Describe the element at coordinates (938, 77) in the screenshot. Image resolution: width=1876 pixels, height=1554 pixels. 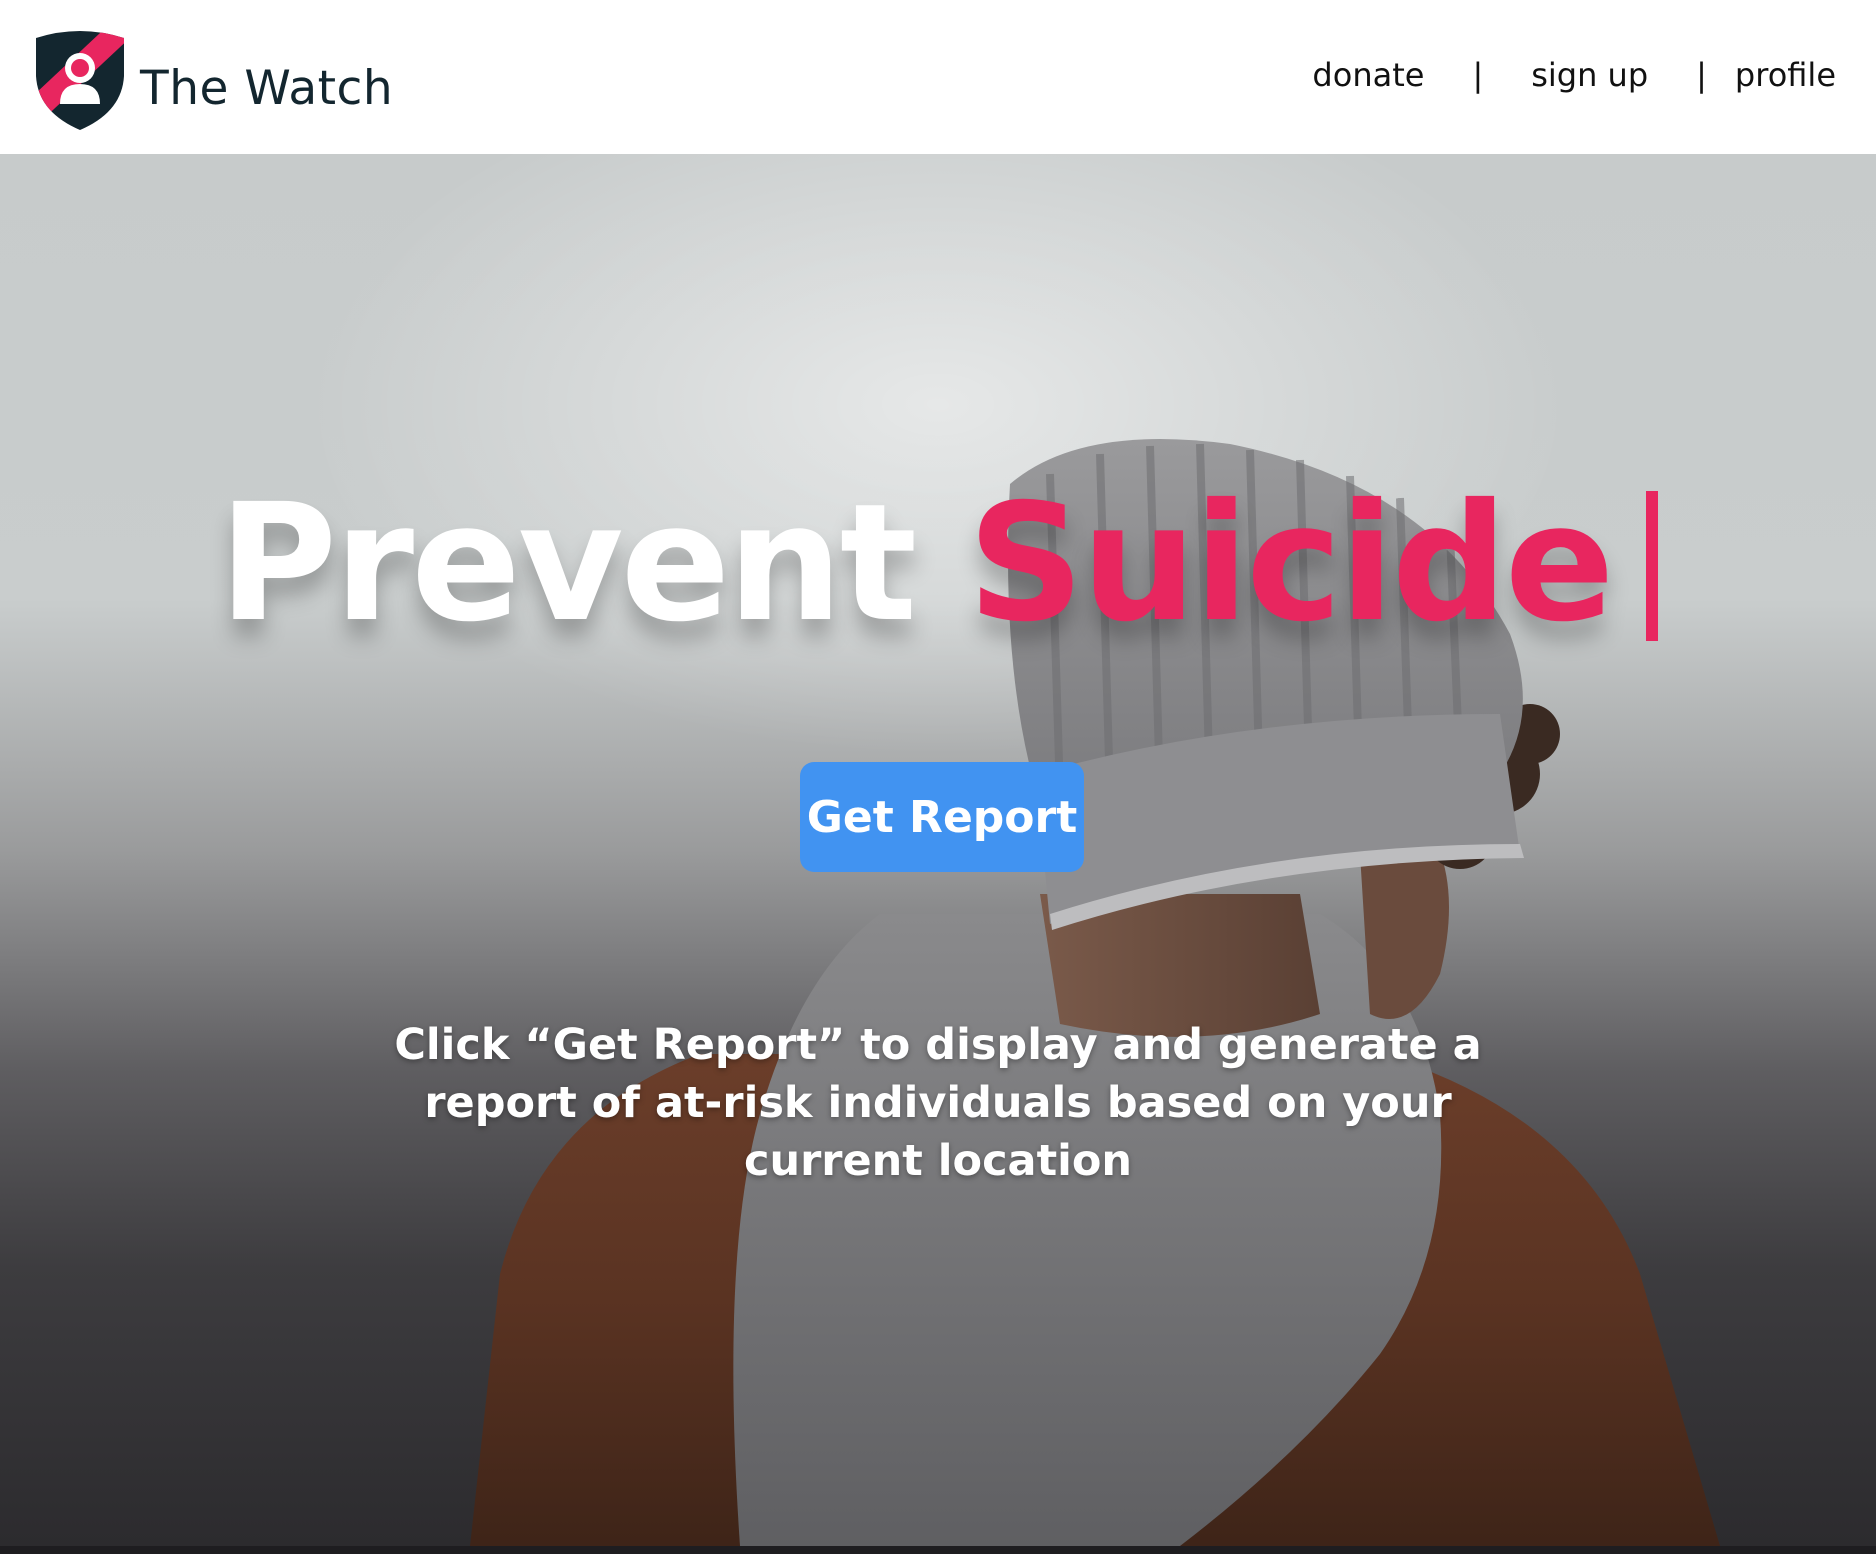
I see `site-header: The Watch donate | sign up | profile` at that location.